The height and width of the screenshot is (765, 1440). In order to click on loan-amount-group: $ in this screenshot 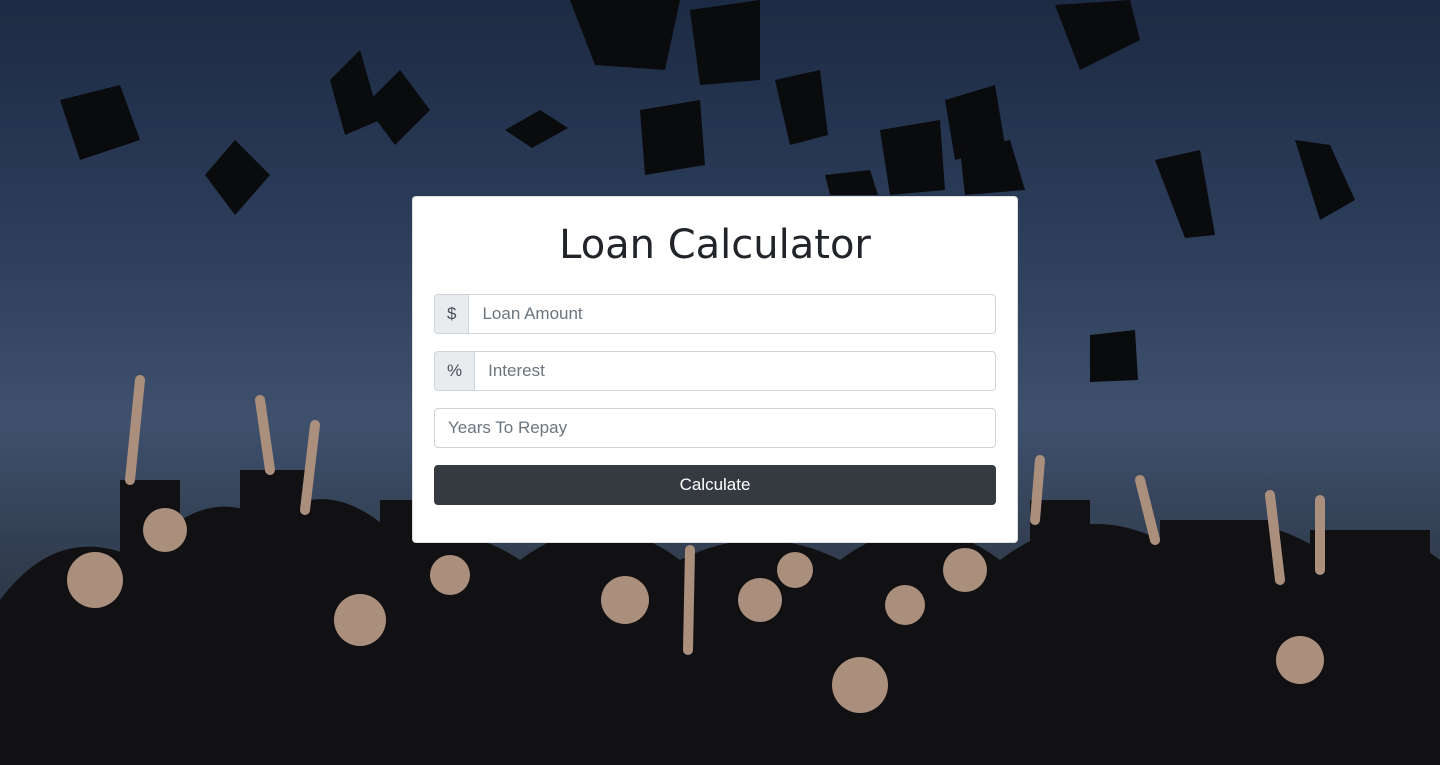, I will do `click(715, 314)`.